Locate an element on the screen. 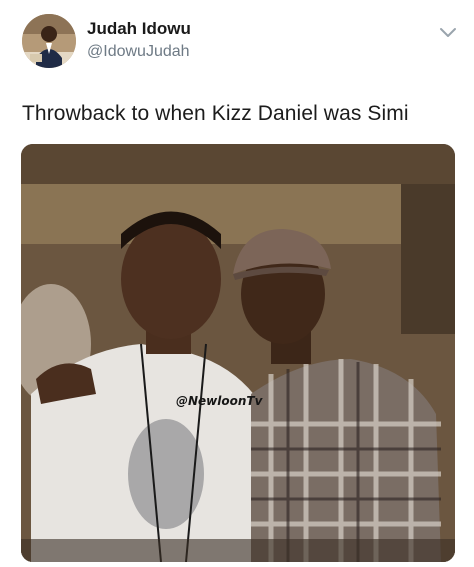  photo-watermark: @NewloonTv is located at coordinates (219, 401).